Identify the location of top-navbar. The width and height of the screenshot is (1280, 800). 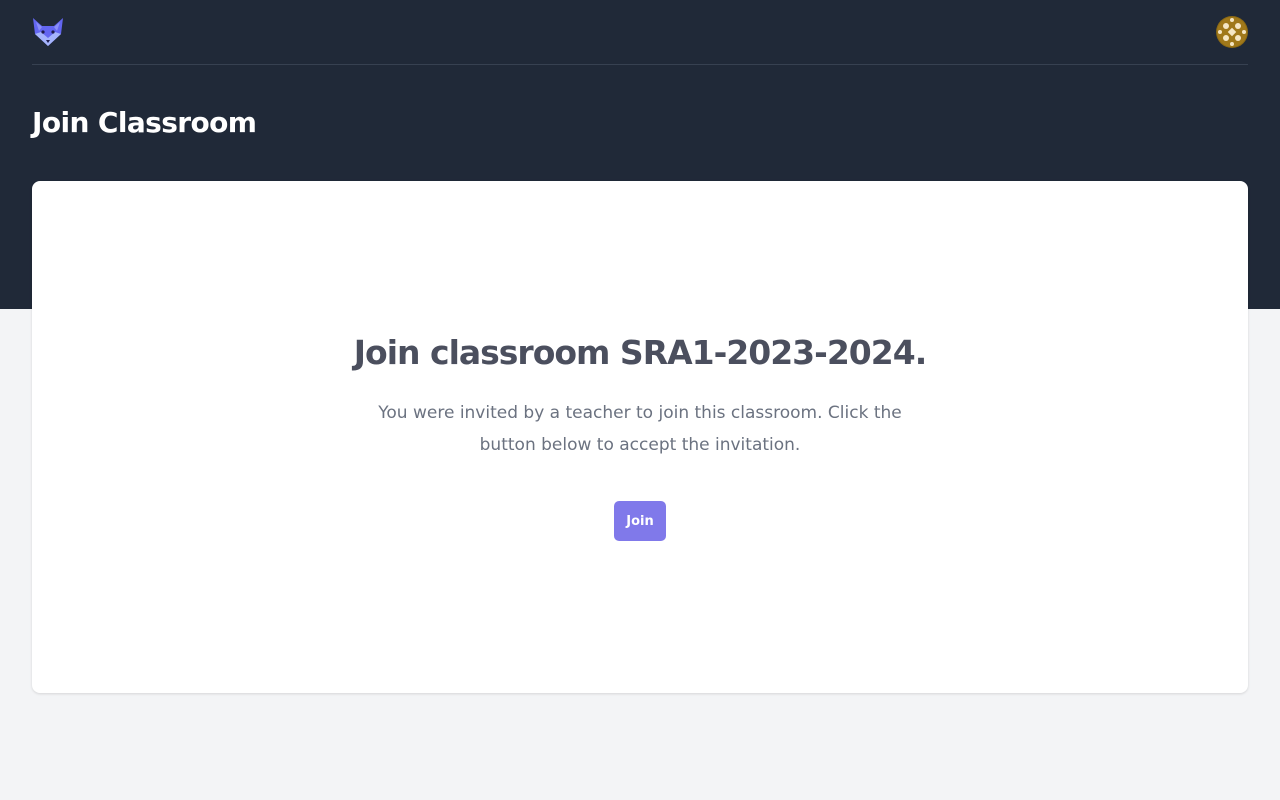
(640, 32).